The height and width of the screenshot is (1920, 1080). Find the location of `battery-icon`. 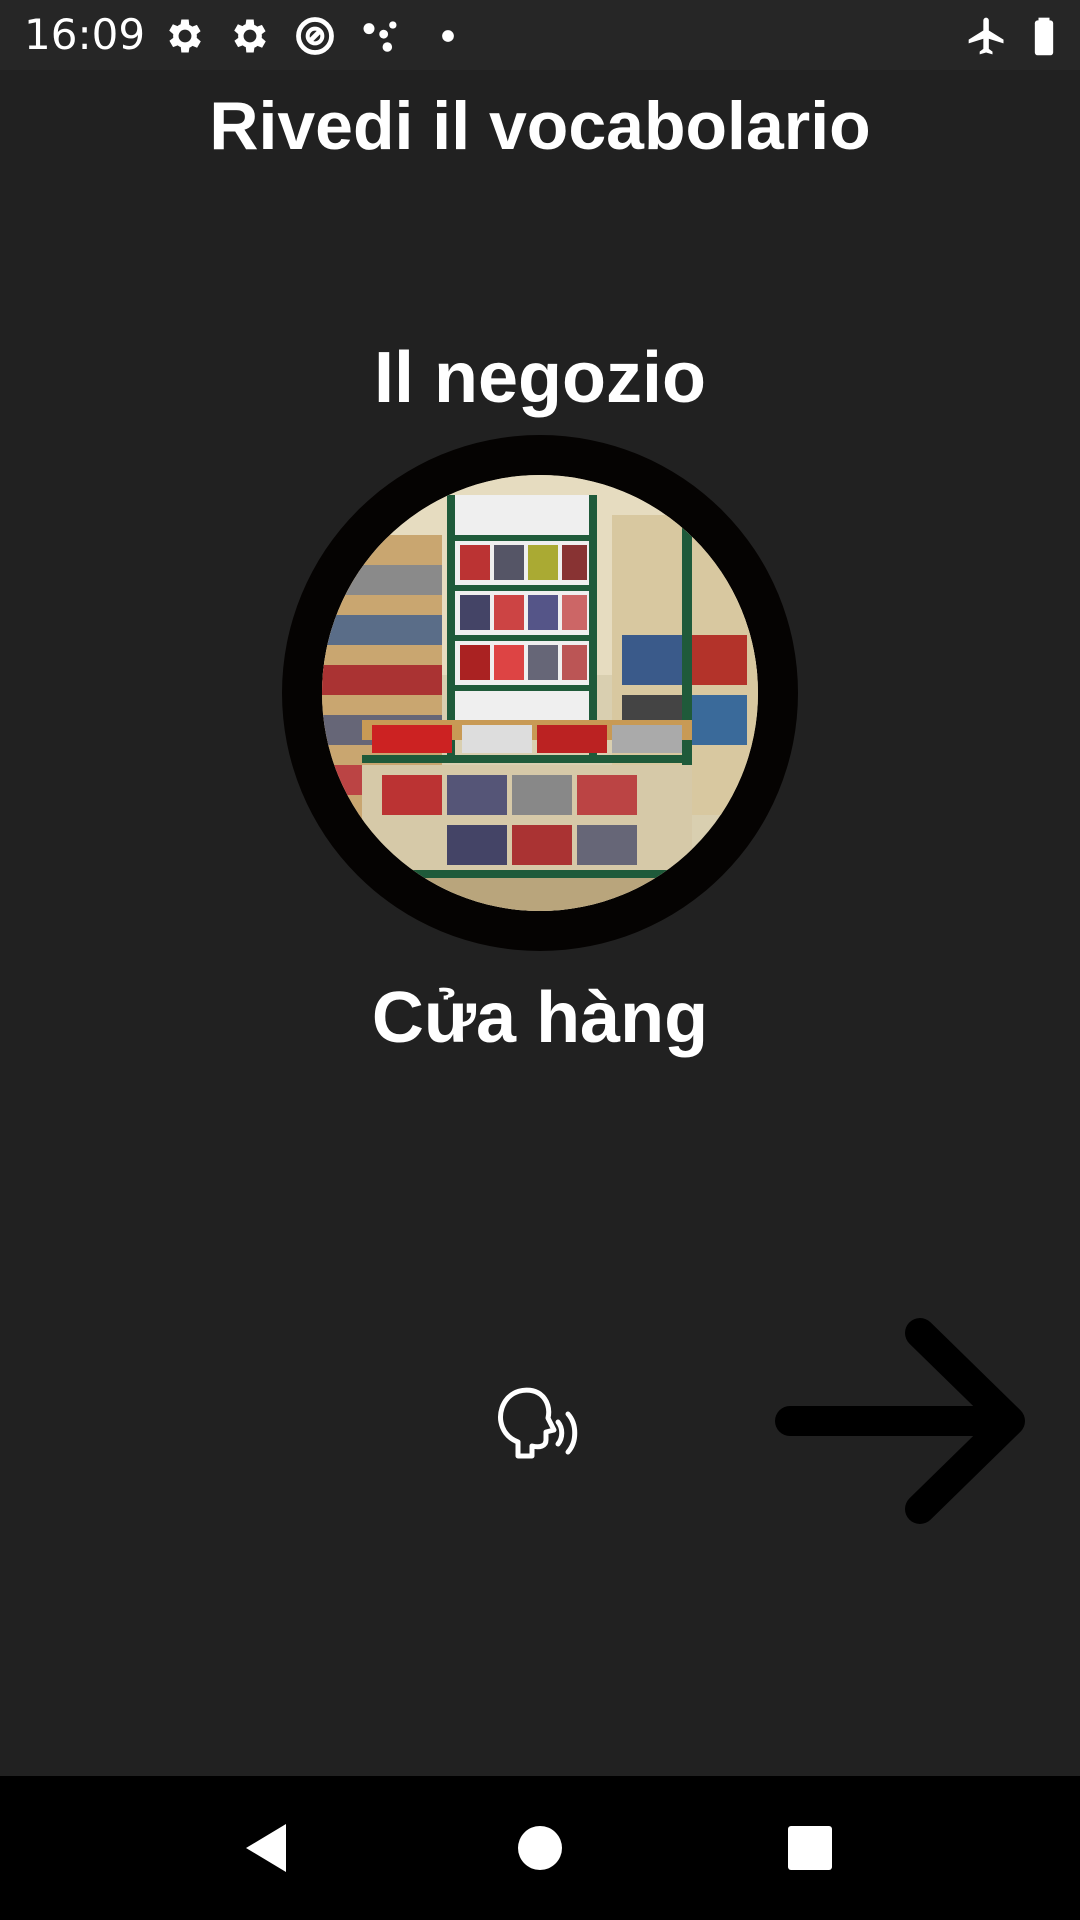

battery-icon is located at coordinates (1044, 36).